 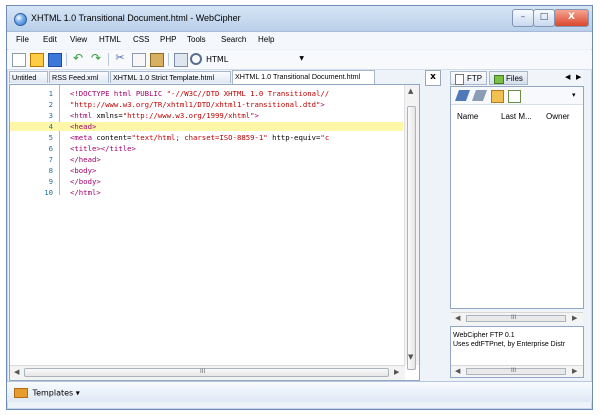 I want to click on menu-css: CSS, so click(x=141, y=39).